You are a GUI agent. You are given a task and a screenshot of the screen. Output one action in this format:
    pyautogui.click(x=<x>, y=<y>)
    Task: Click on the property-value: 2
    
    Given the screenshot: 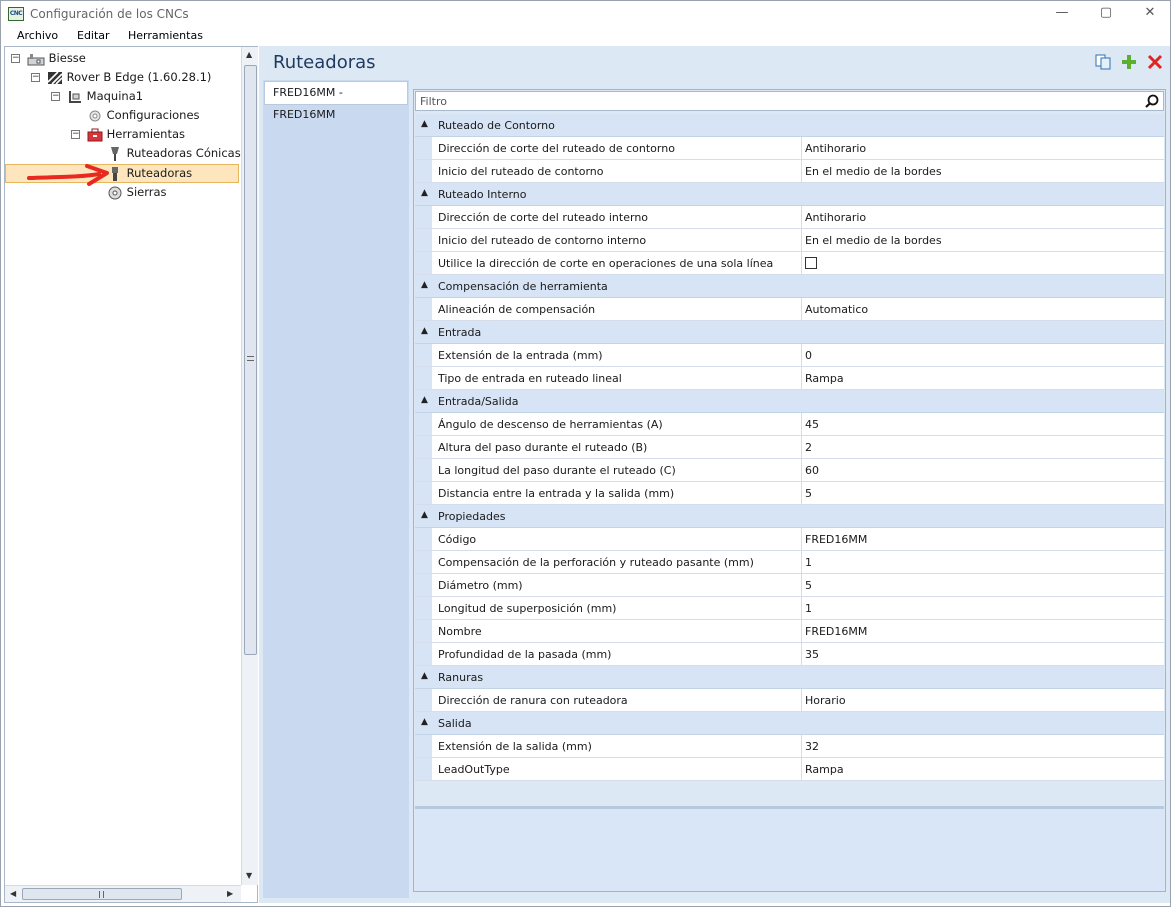 What is the action you would take?
    pyautogui.click(x=808, y=447)
    